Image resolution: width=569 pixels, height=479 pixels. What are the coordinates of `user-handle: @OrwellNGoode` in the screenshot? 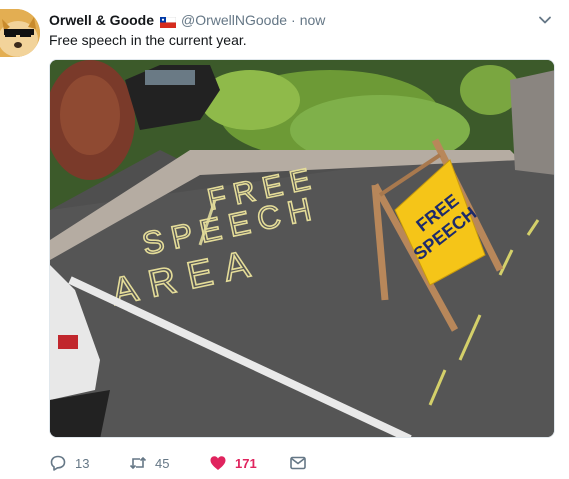 It's located at (234, 20).